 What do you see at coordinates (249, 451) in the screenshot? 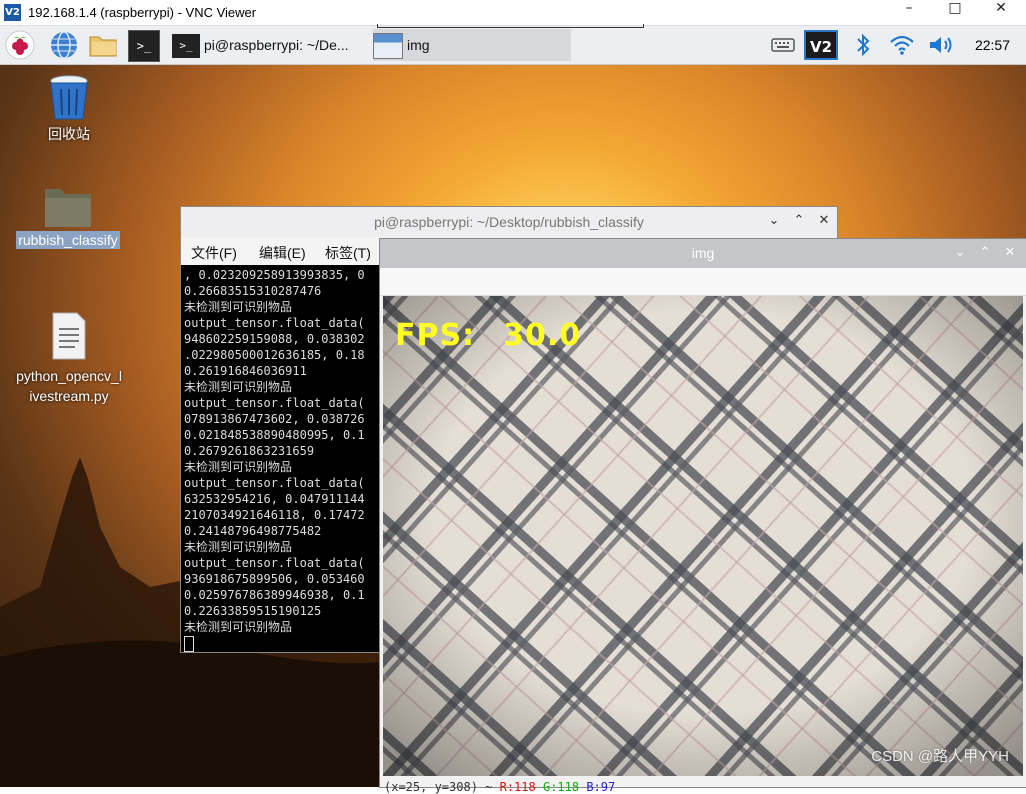
I see `terminal-line: 0.2679261863231659` at bounding box center [249, 451].